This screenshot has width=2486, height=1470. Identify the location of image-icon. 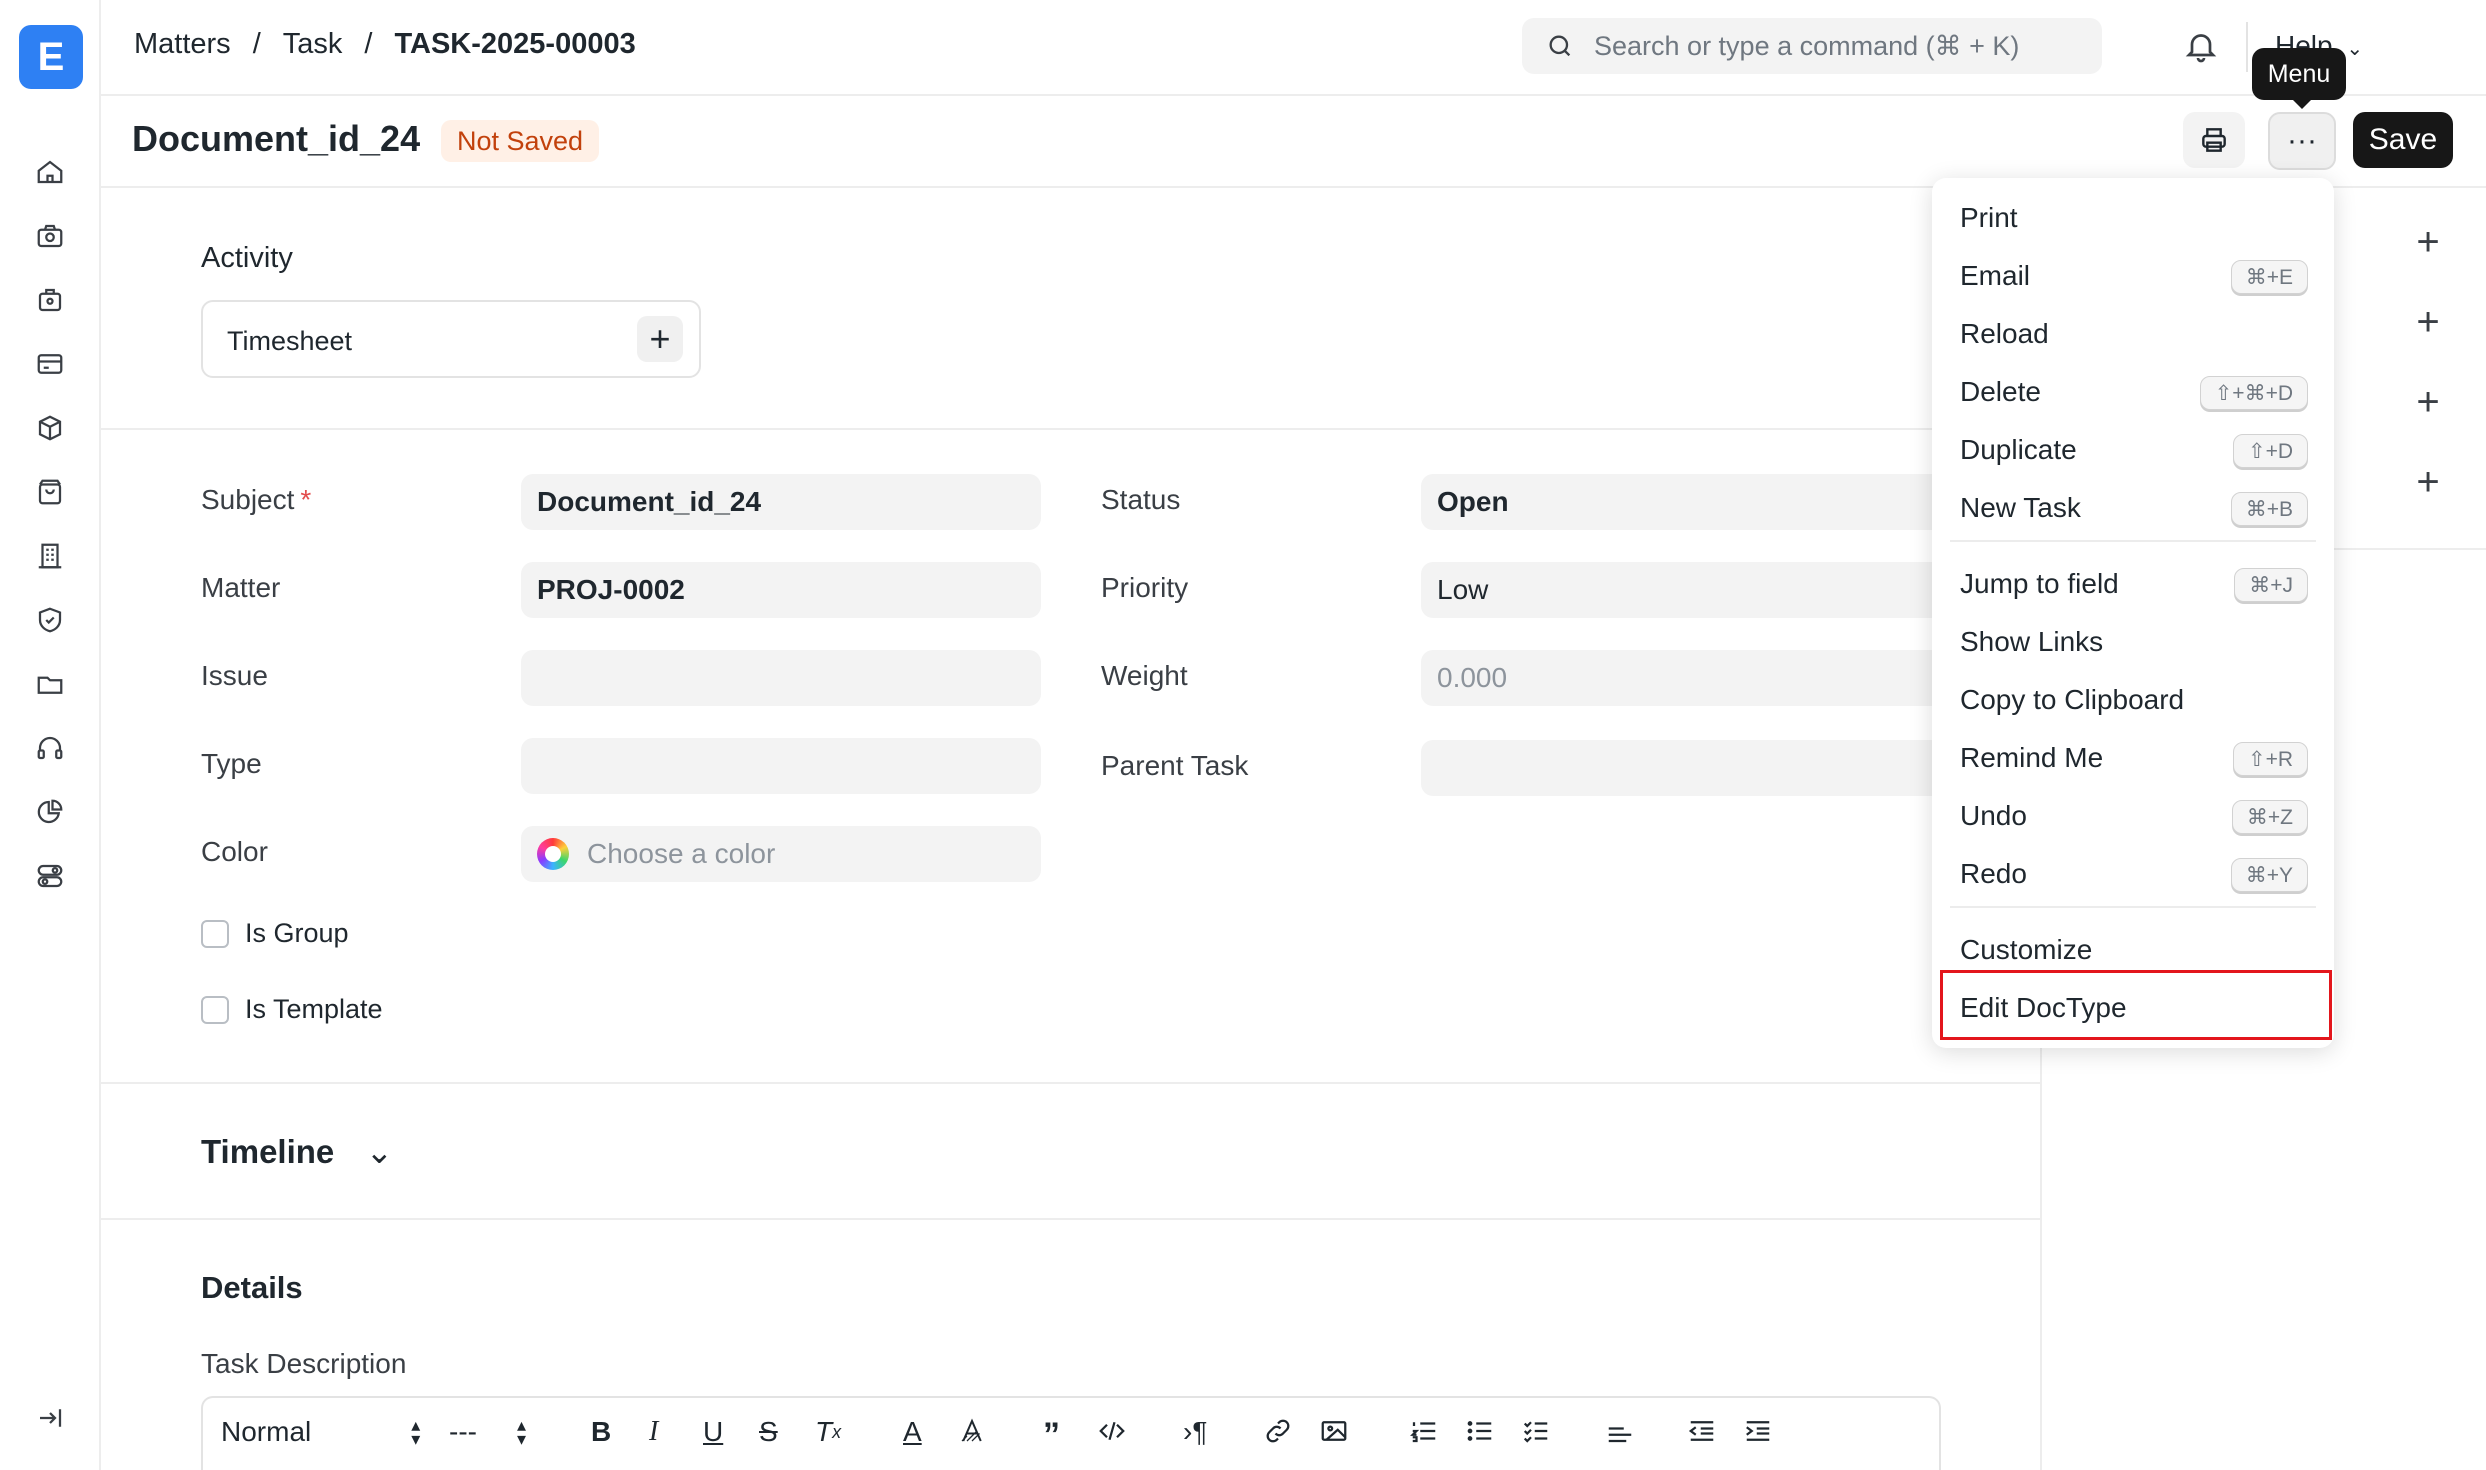
(1334, 1431).